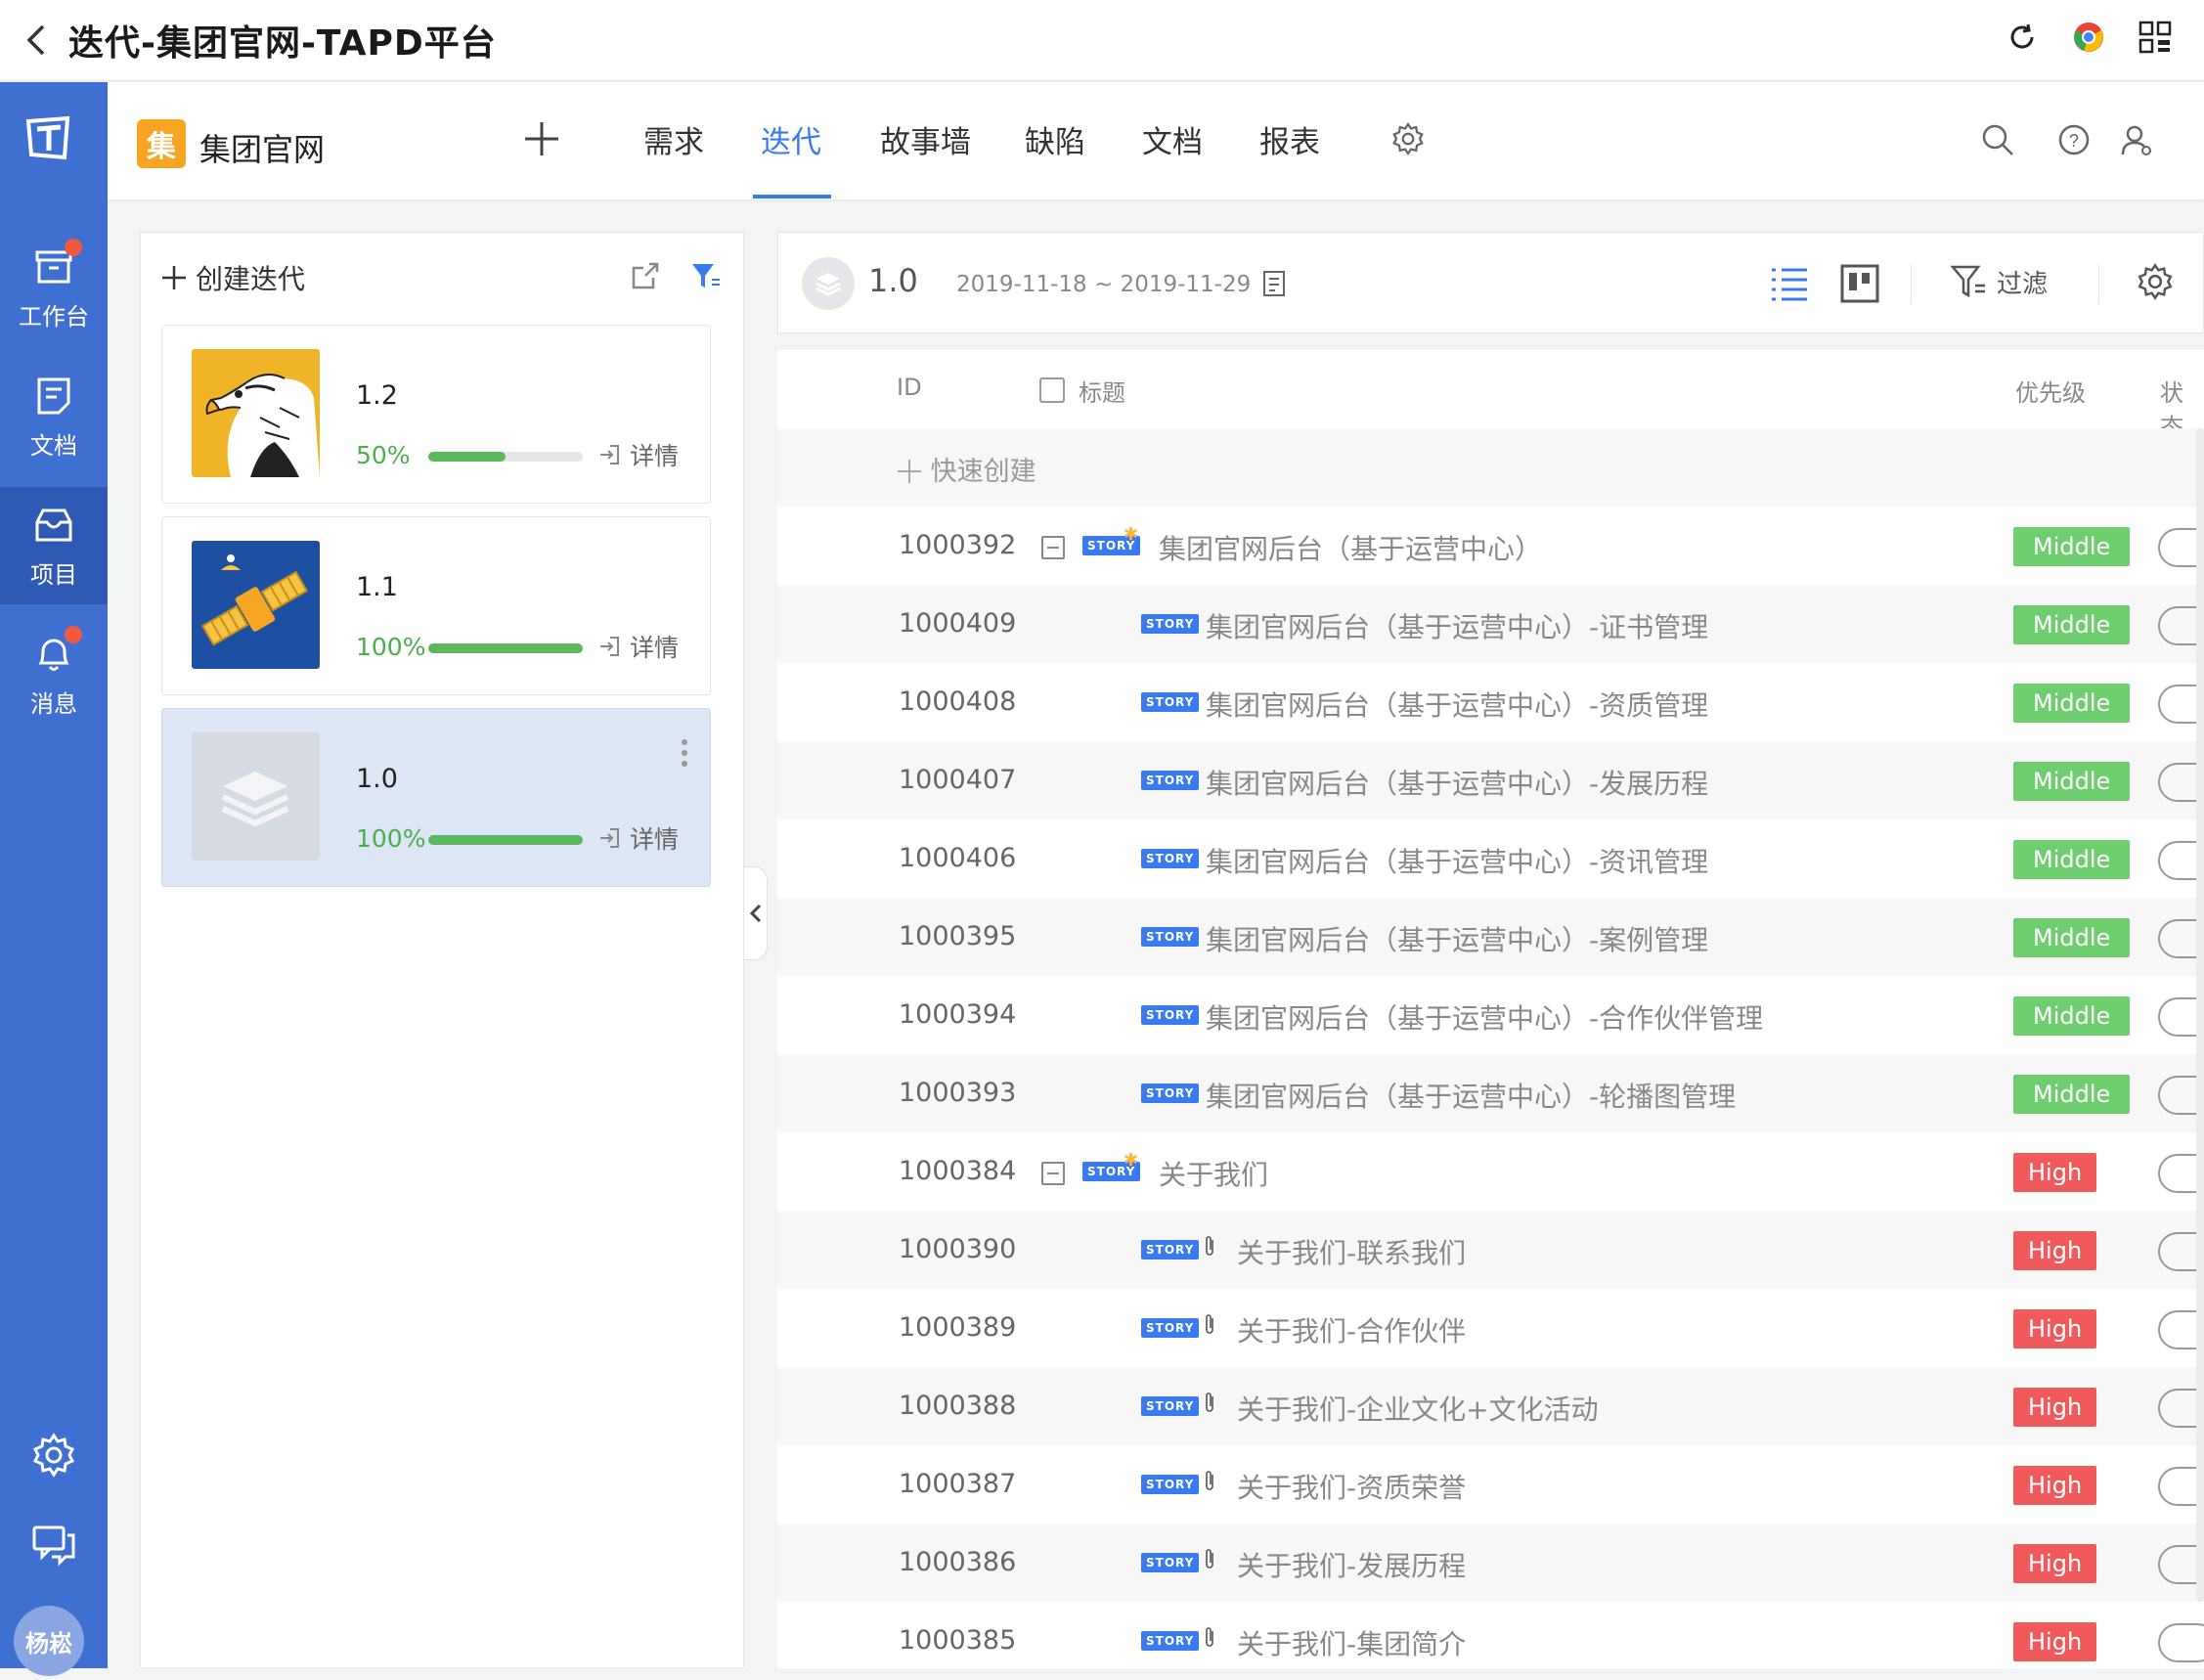 This screenshot has height=1680, width=2204. What do you see at coordinates (909, 387) in the screenshot?
I see `column-id: ID` at bounding box center [909, 387].